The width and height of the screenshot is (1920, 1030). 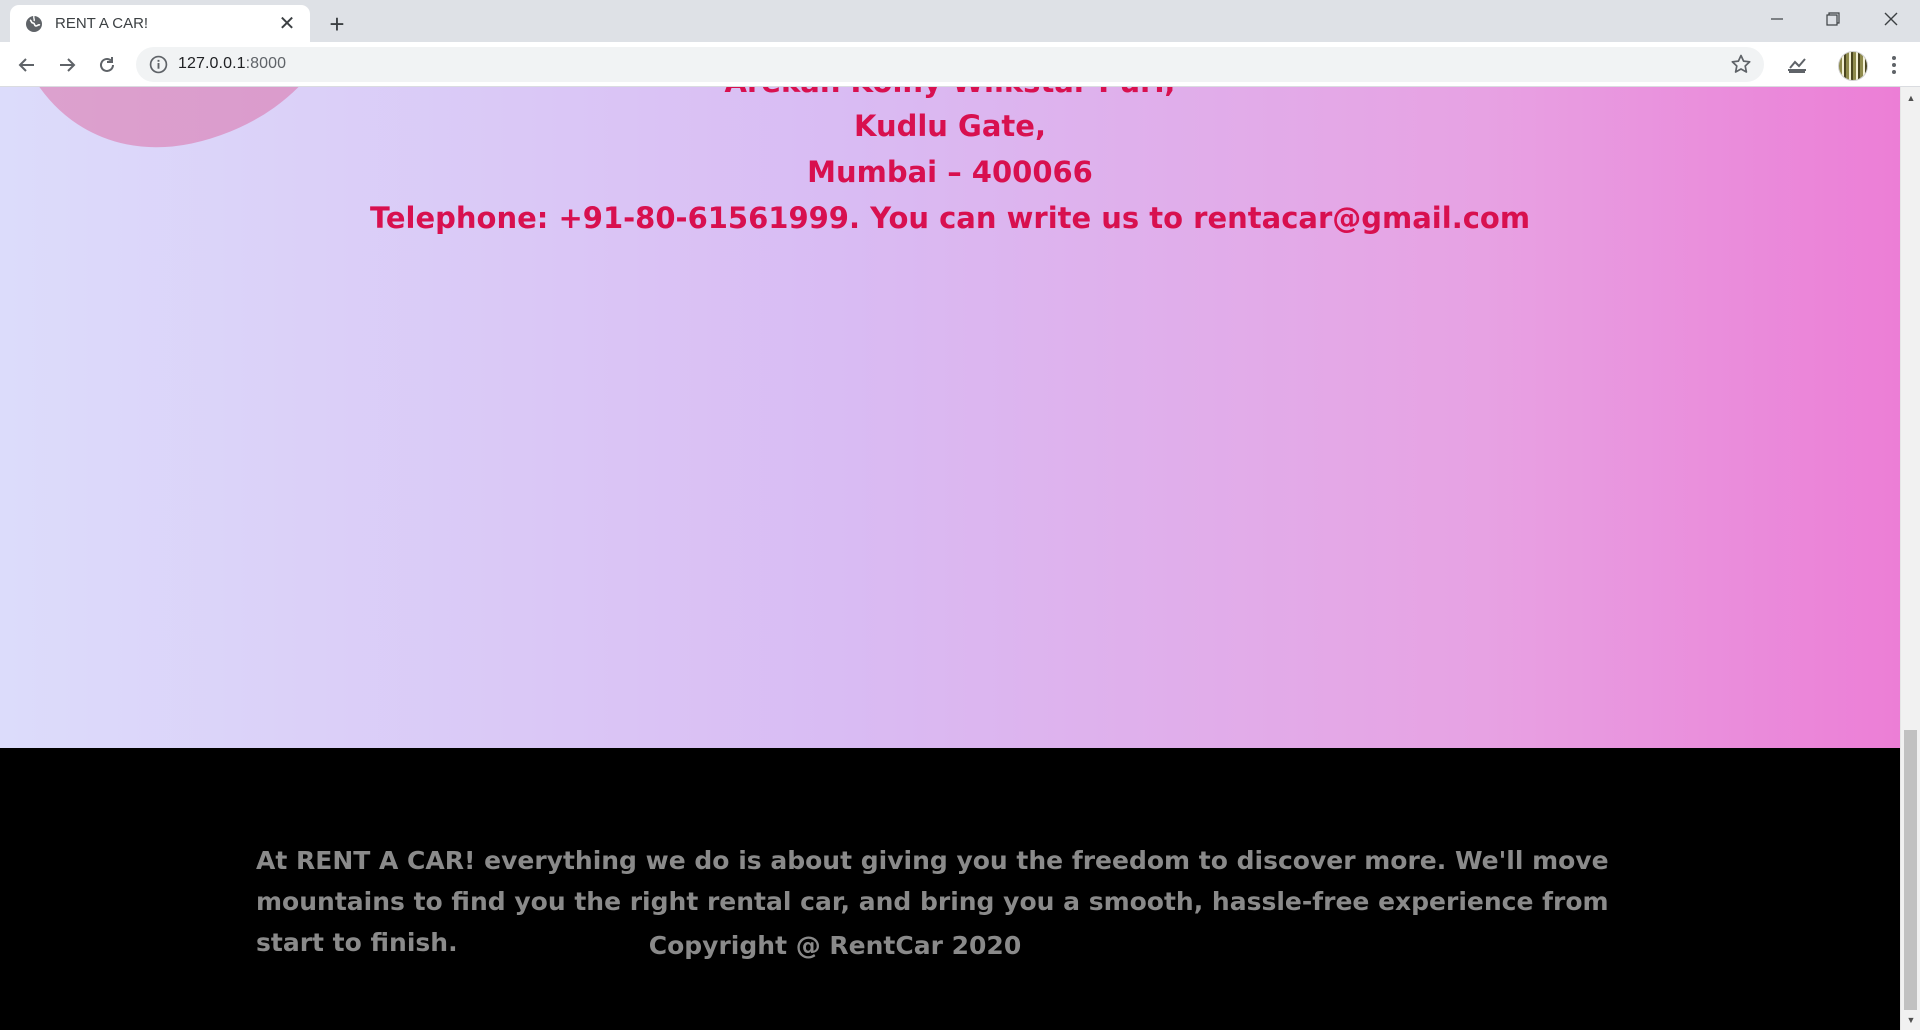 I want to click on site-info-icon, so click(x=158, y=64).